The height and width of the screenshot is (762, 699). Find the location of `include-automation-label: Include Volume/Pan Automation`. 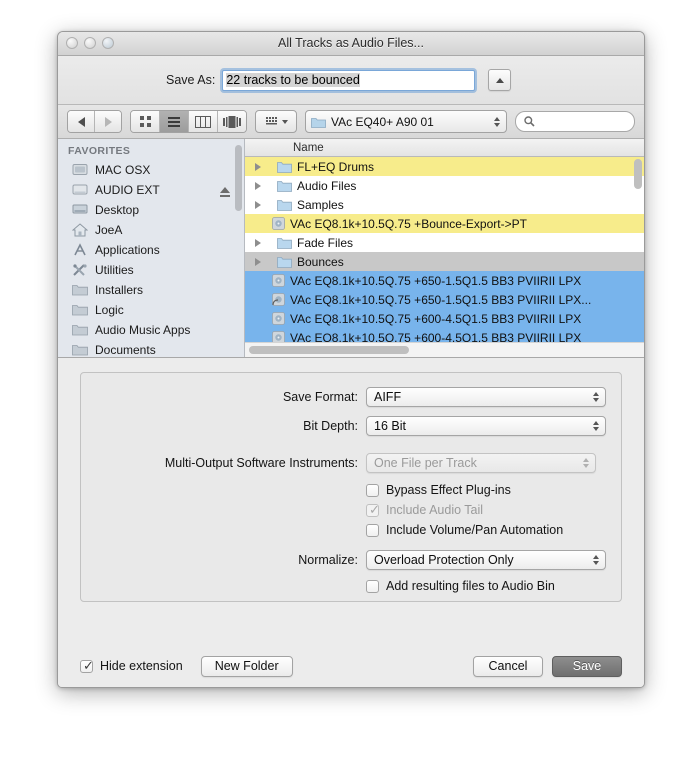

include-automation-label: Include Volume/Pan Automation is located at coordinates (475, 530).